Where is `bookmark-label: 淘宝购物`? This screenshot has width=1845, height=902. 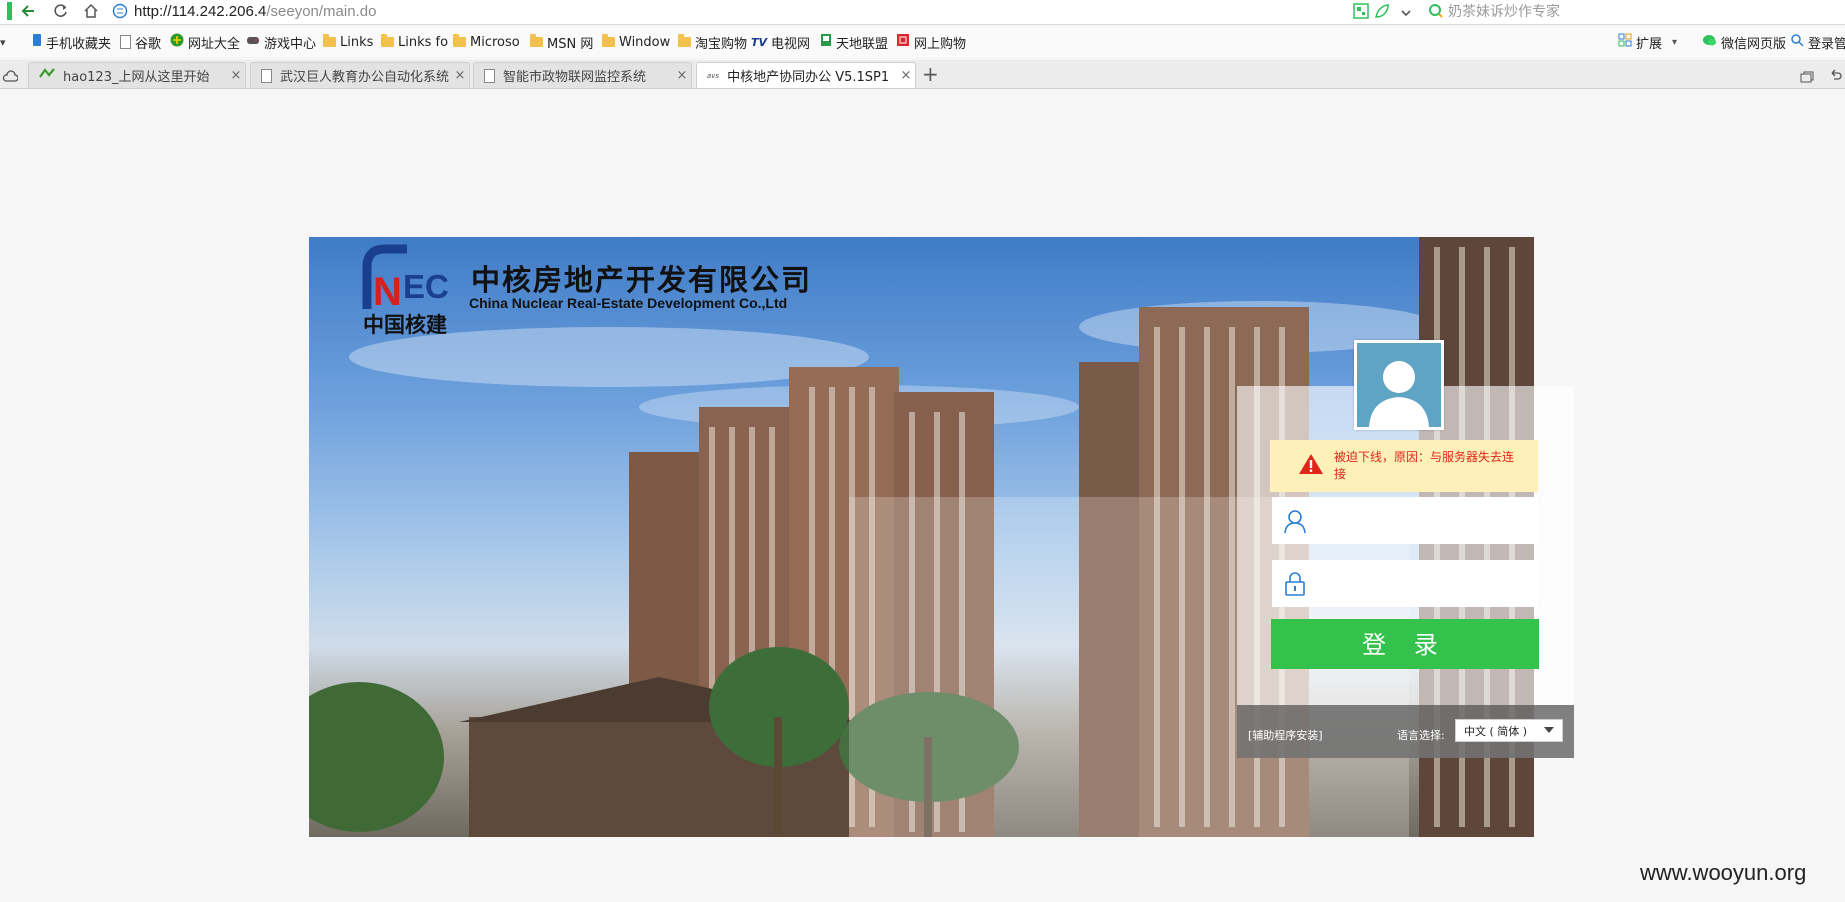 bookmark-label: 淘宝购物 is located at coordinates (721, 44).